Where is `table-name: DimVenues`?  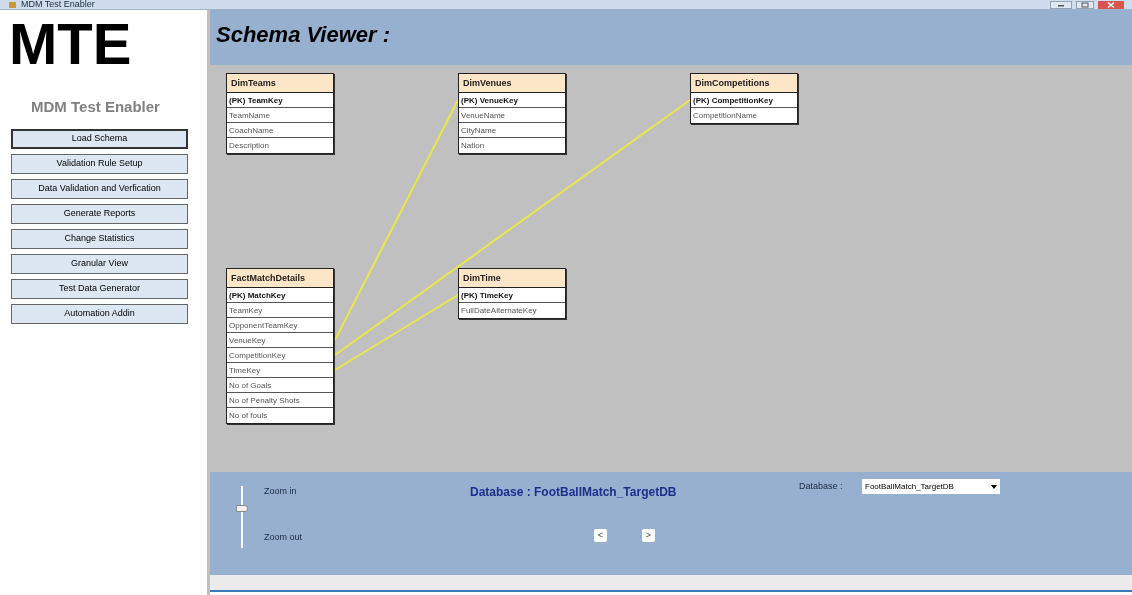
table-name: DimVenues is located at coordinates (512, 83).